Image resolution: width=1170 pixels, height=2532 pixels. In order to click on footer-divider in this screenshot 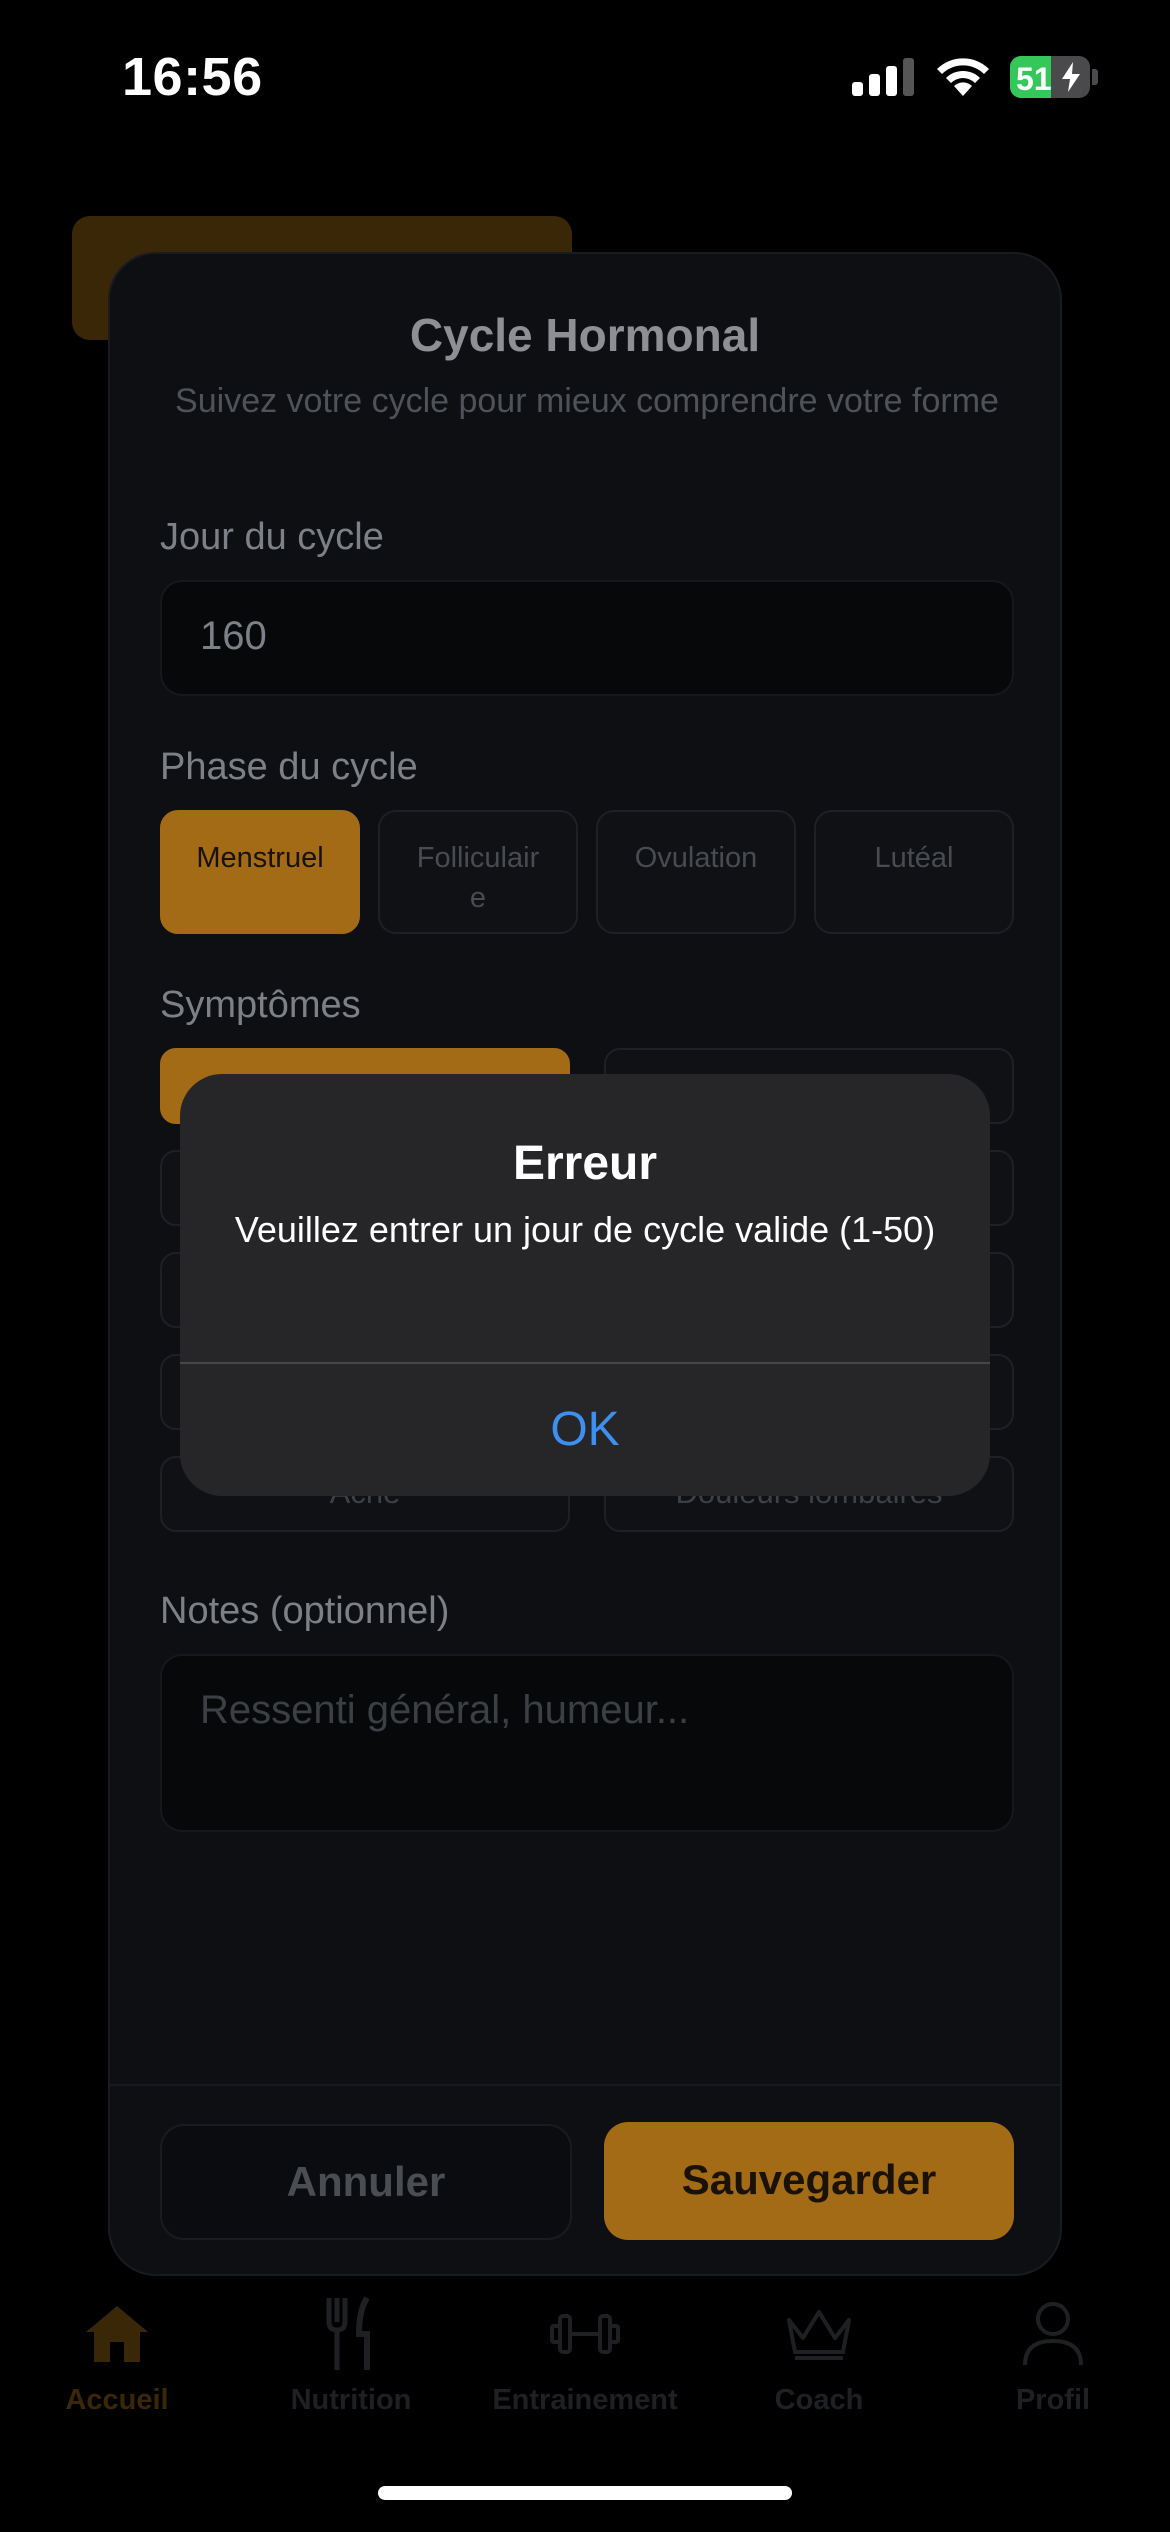, I will do `click(585, 2085)`.